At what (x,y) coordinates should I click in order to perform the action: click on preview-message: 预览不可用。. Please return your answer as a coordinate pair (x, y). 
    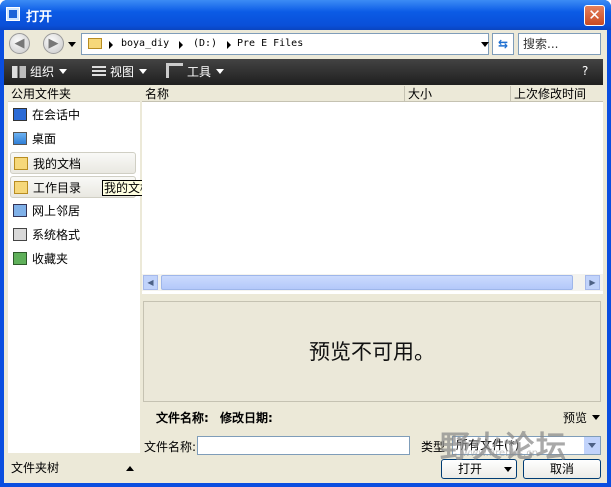
    Looking at the image, I should click on (372, 352).